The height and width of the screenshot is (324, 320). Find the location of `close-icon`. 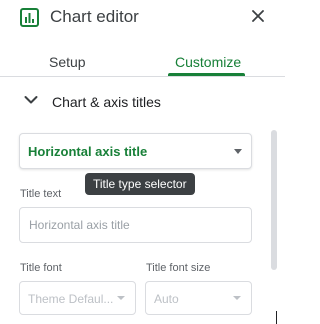

close-icon is located at coordinates (258, 16).